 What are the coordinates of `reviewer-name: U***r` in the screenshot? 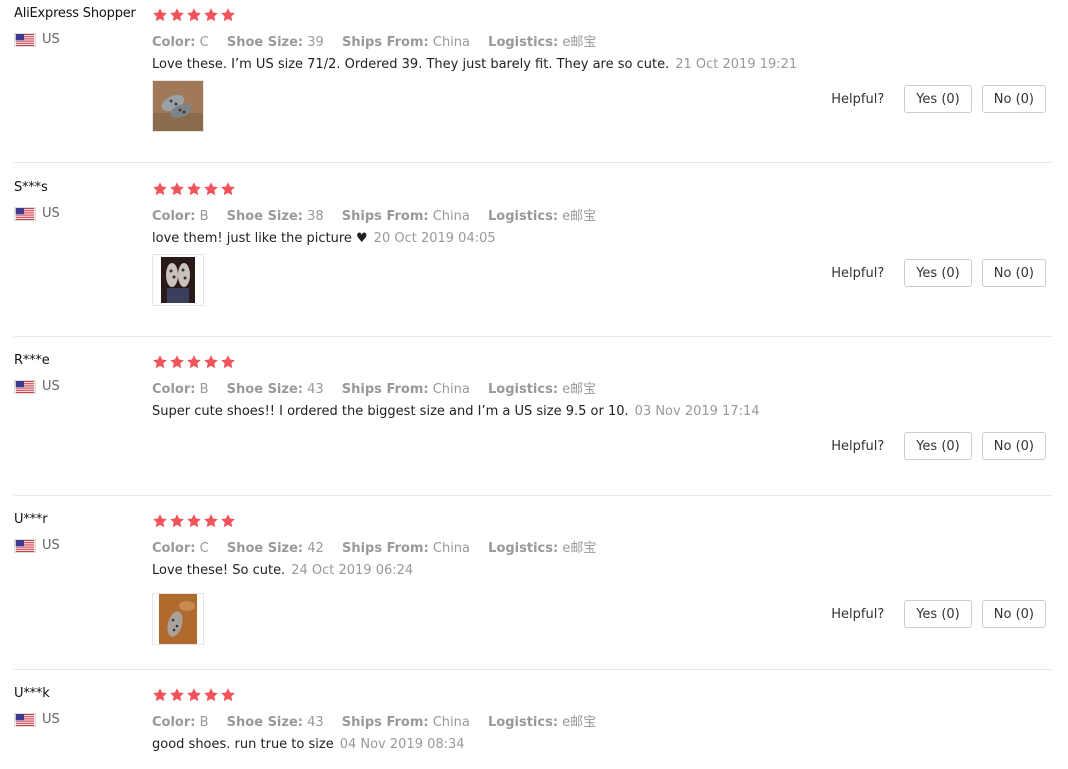 It's located at (31, 519).